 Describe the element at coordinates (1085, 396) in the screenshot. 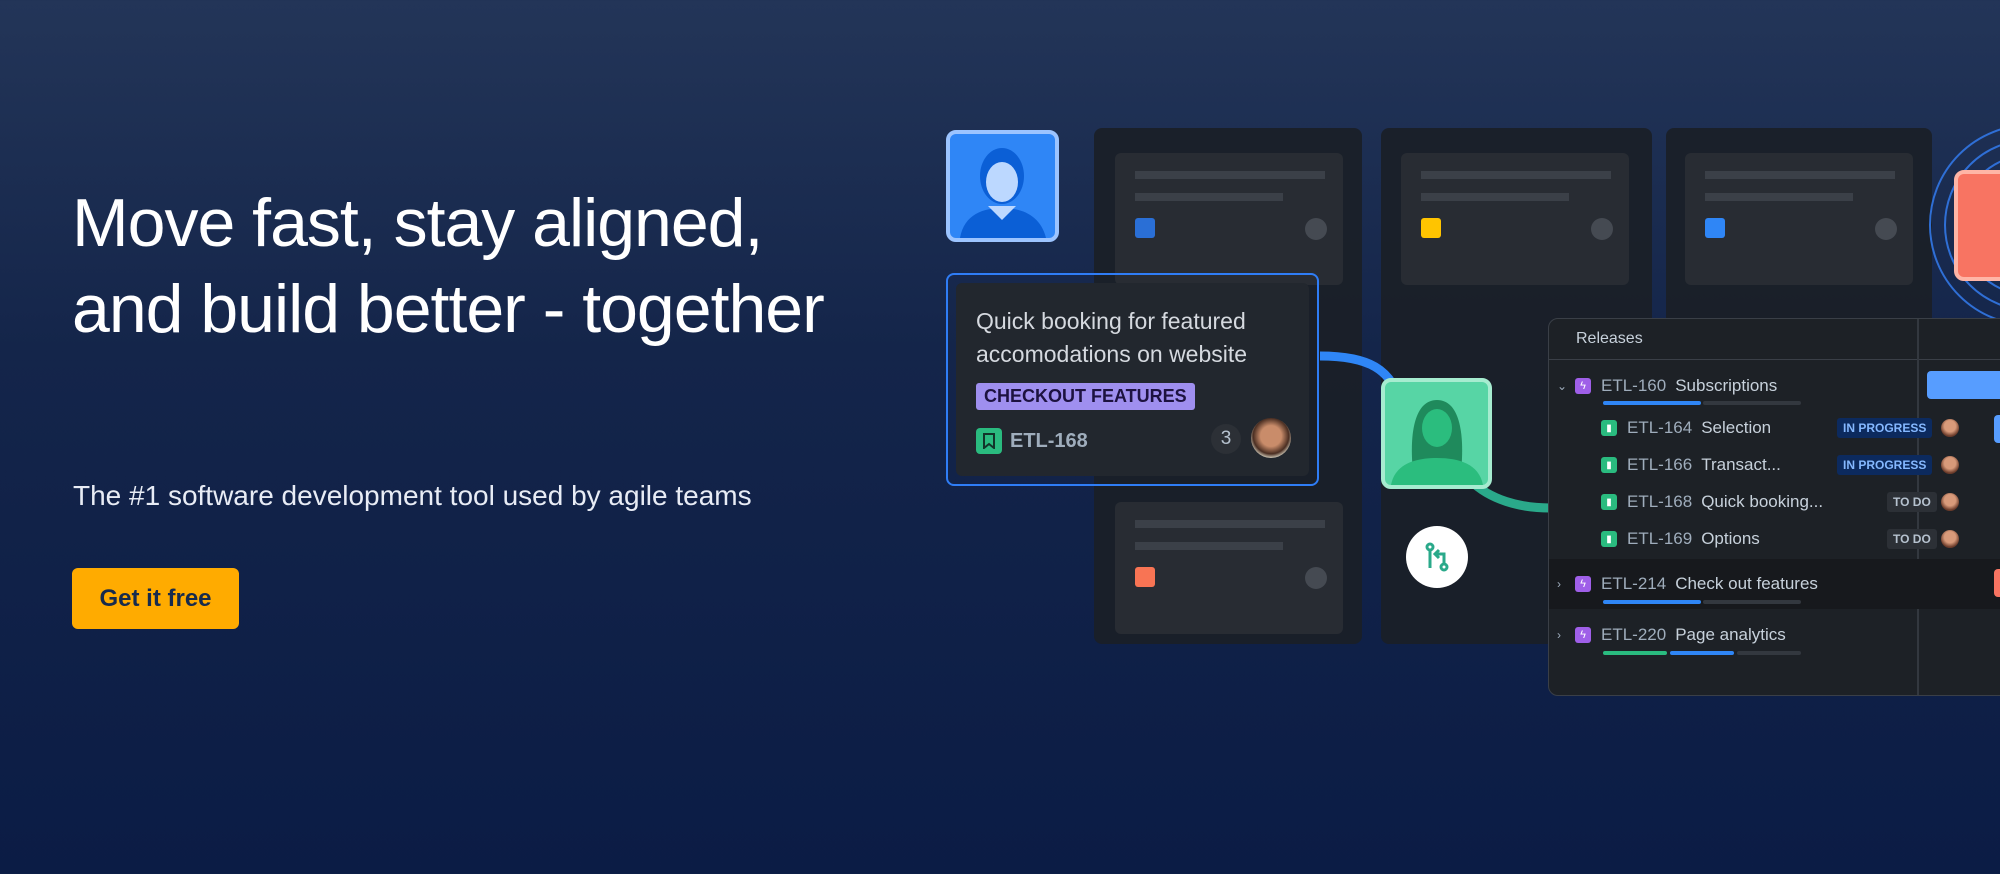

I see `epic-label: CHECKOUT FEATURES` at that location.